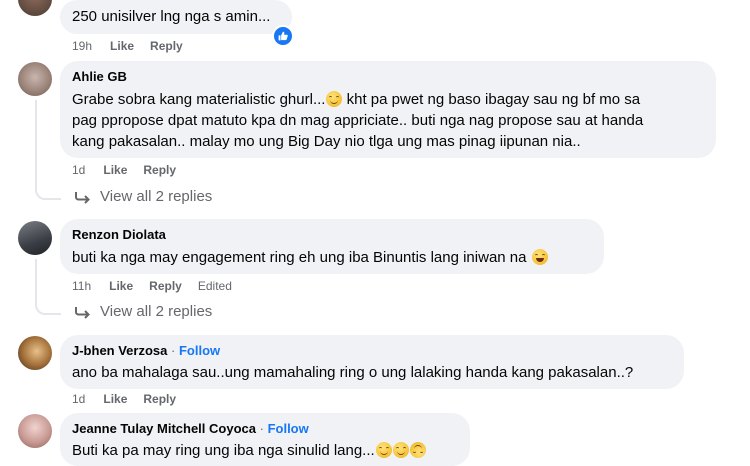 This screenshot has height=466, width=750. I want to click on comment-author: Renzon Diolata, so click(119, 234).